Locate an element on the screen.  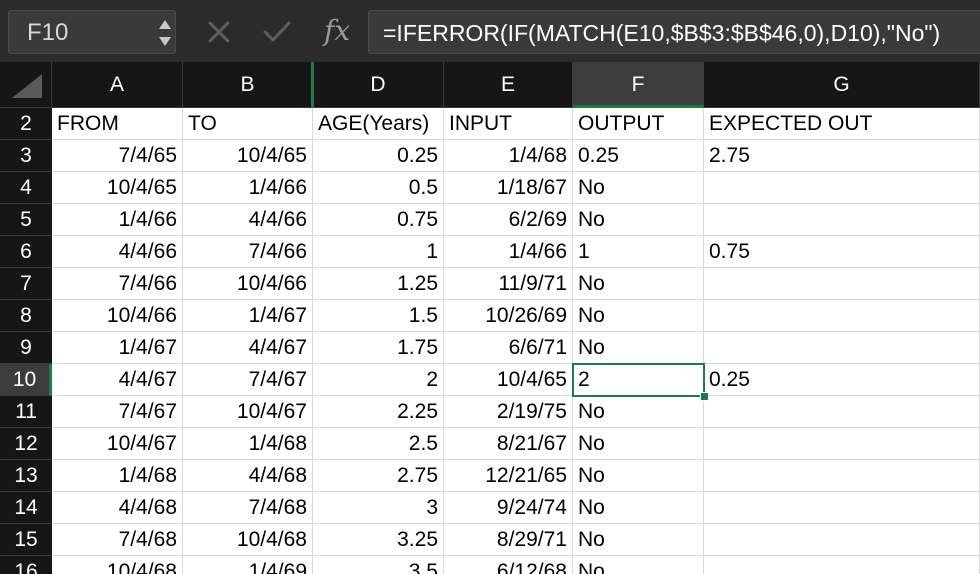
cell-e14: 9/24/74 is located at coordinates (508, 508).